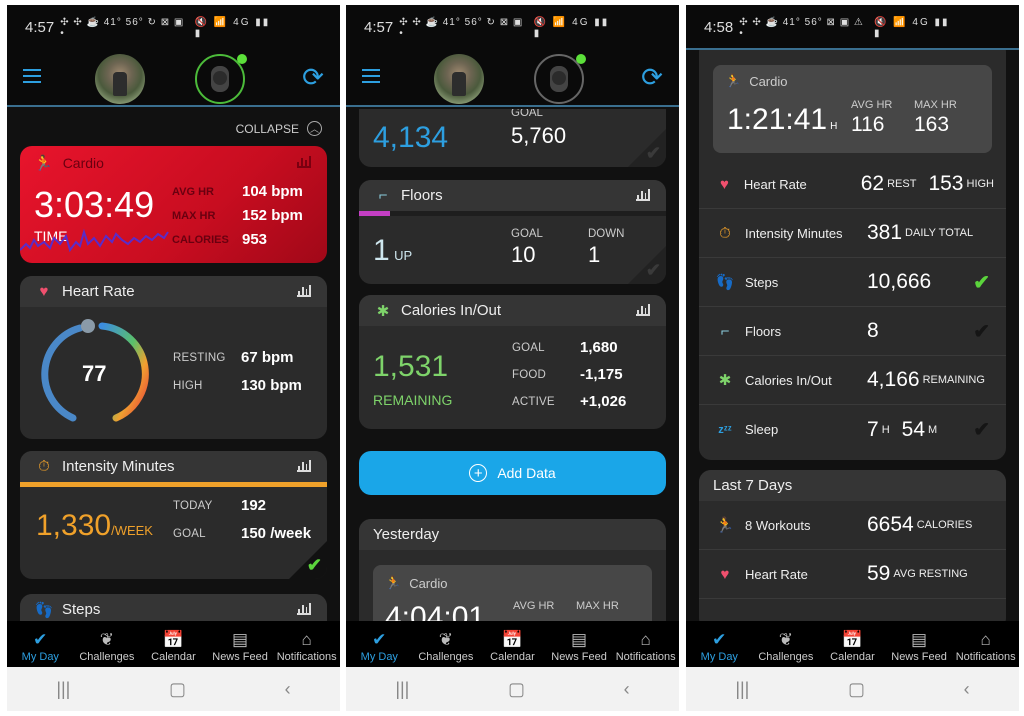 This screenshot has width=1024, height=716. What do you see at coordinates (852, 184) in the screenshot?
I see `summary-row-heart-rate: ♥ Heart Rate 62 REST 153 HIGH` at bounding box center [852, 184].